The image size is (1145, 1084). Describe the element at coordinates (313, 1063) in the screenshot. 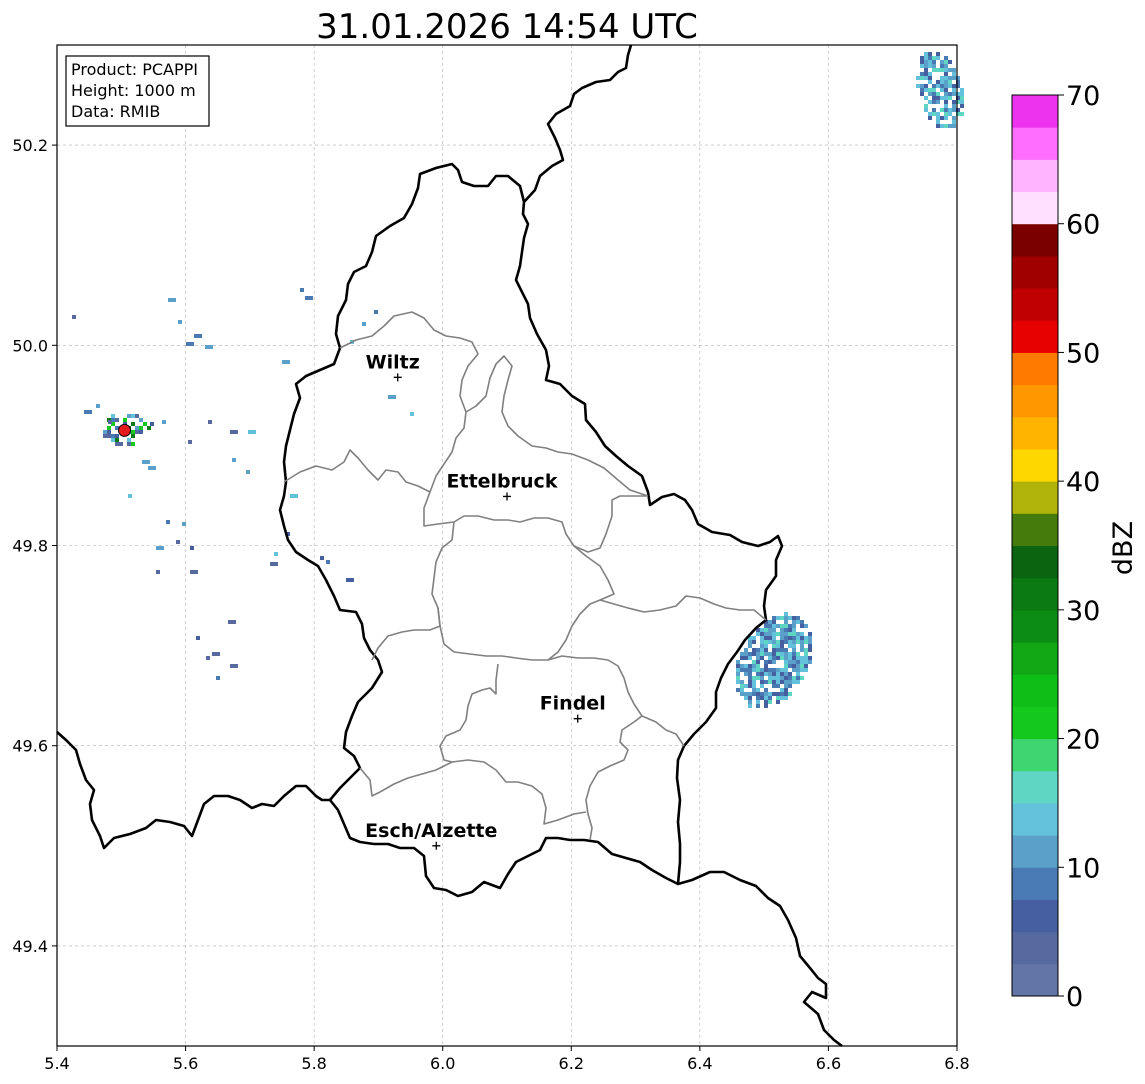

I see `tick-label-x: 5.8` at that location.